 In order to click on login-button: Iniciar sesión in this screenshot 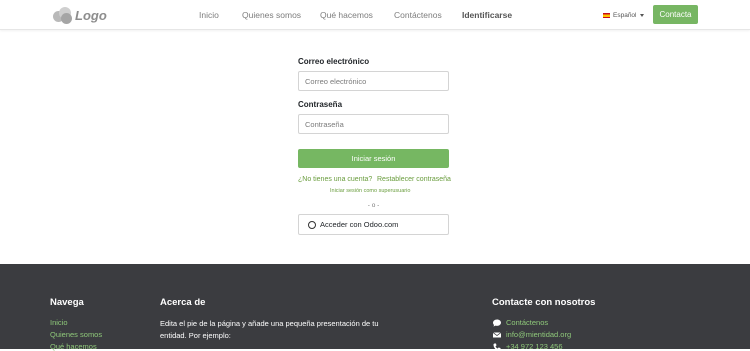, I will do `click(373, 158)`.